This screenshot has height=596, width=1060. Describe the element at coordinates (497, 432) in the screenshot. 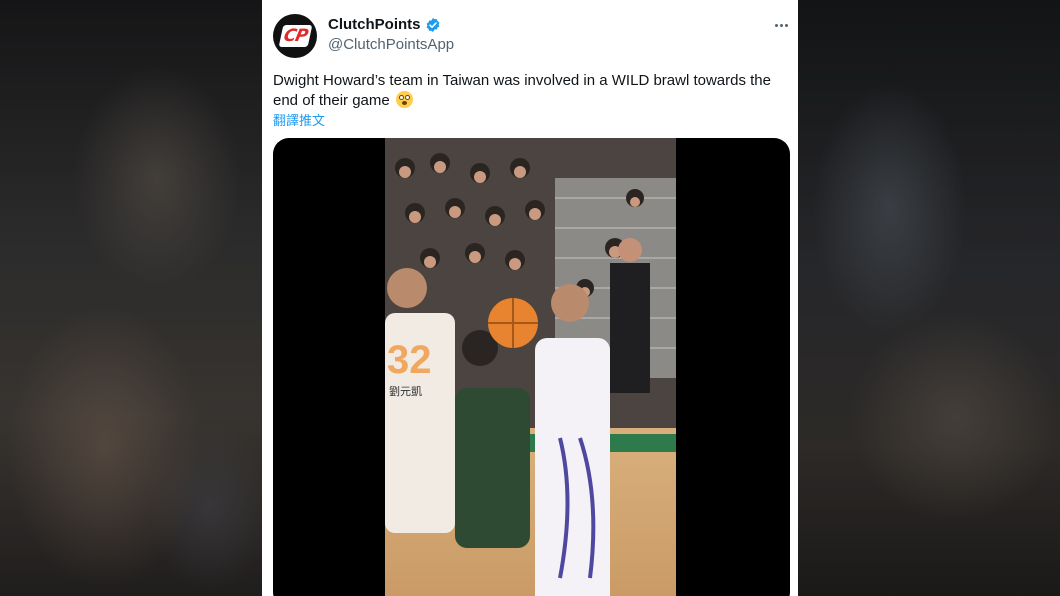

I see `players-image: 32 劉元凱` at that location.